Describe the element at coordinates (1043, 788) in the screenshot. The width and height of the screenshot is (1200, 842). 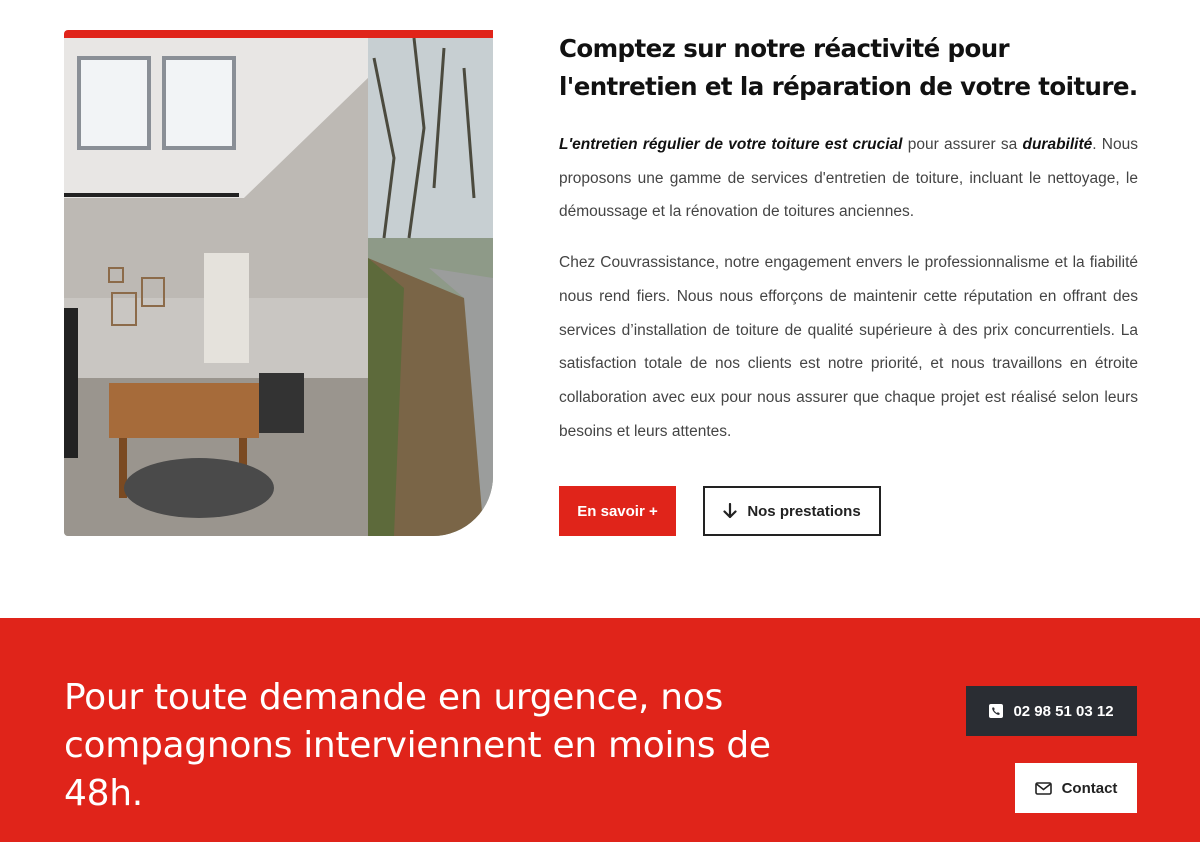
I see `envelope-icon` at that location.